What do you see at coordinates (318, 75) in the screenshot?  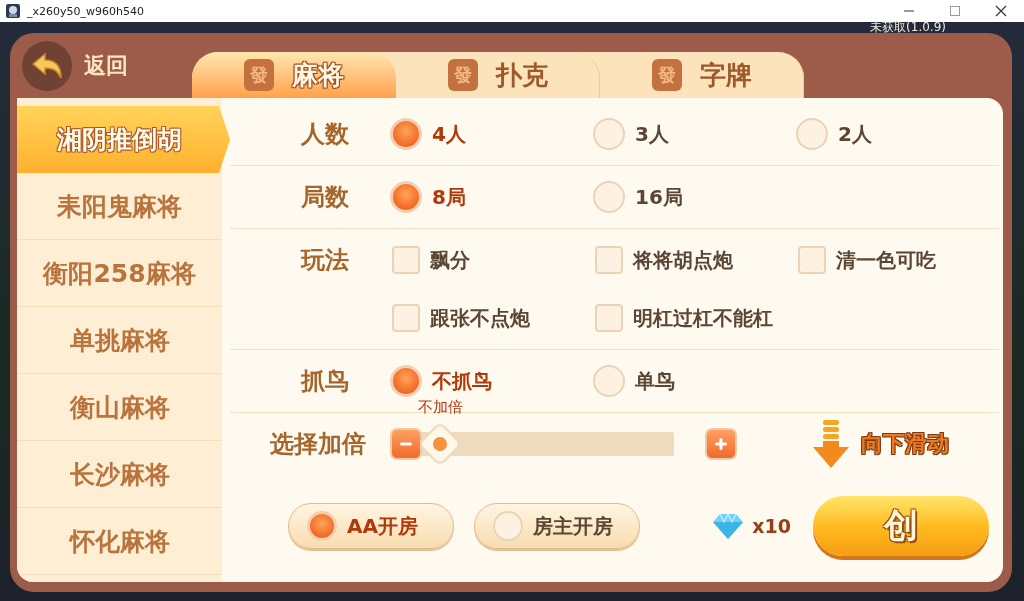 I see `tab-label: 麻将` at bounding box center [318, 75].